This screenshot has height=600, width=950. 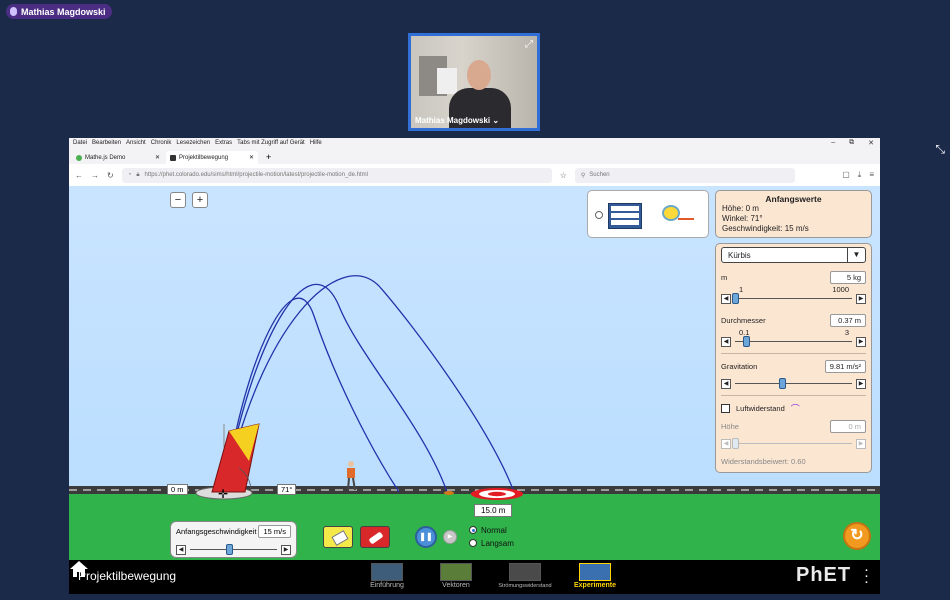 I want to click on cannon-height-label: 0 m, so click(x=177, y=489).